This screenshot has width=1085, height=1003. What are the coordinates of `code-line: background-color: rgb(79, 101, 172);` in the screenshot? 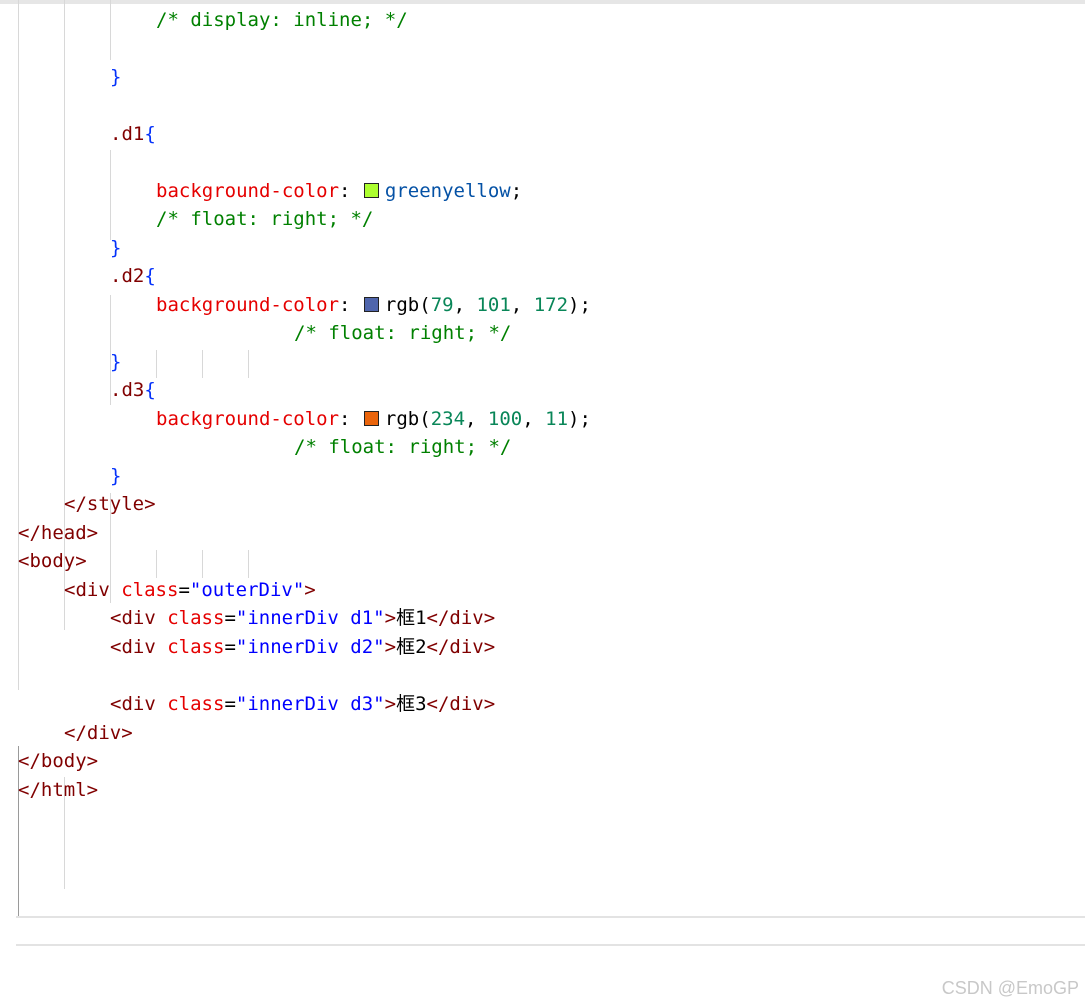 It's located at (373, 305).